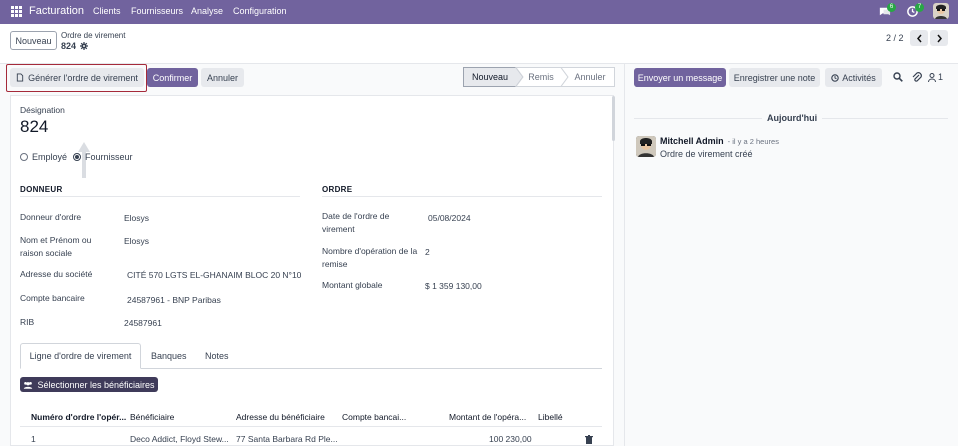 The image size is (958, 446). I want to click on column-header-address: Adresse du bénéficiaire, so click(280, 417).